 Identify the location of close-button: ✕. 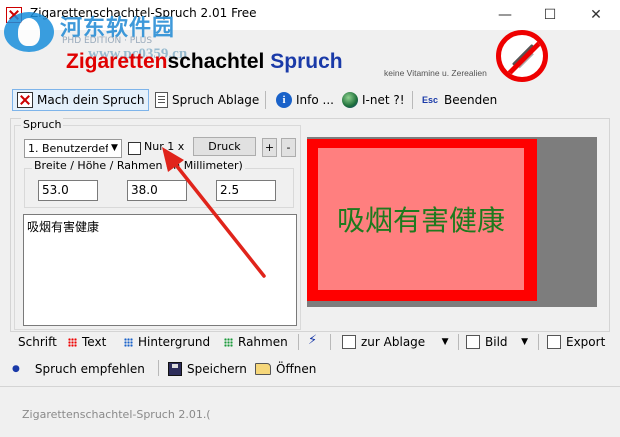
(596, 15).